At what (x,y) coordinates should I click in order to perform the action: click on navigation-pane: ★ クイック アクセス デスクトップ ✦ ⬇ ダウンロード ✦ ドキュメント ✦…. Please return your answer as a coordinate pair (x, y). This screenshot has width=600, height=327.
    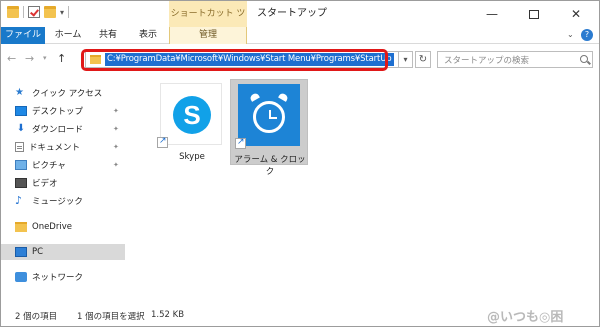
    Looking at the image, I should click on (63, 189).